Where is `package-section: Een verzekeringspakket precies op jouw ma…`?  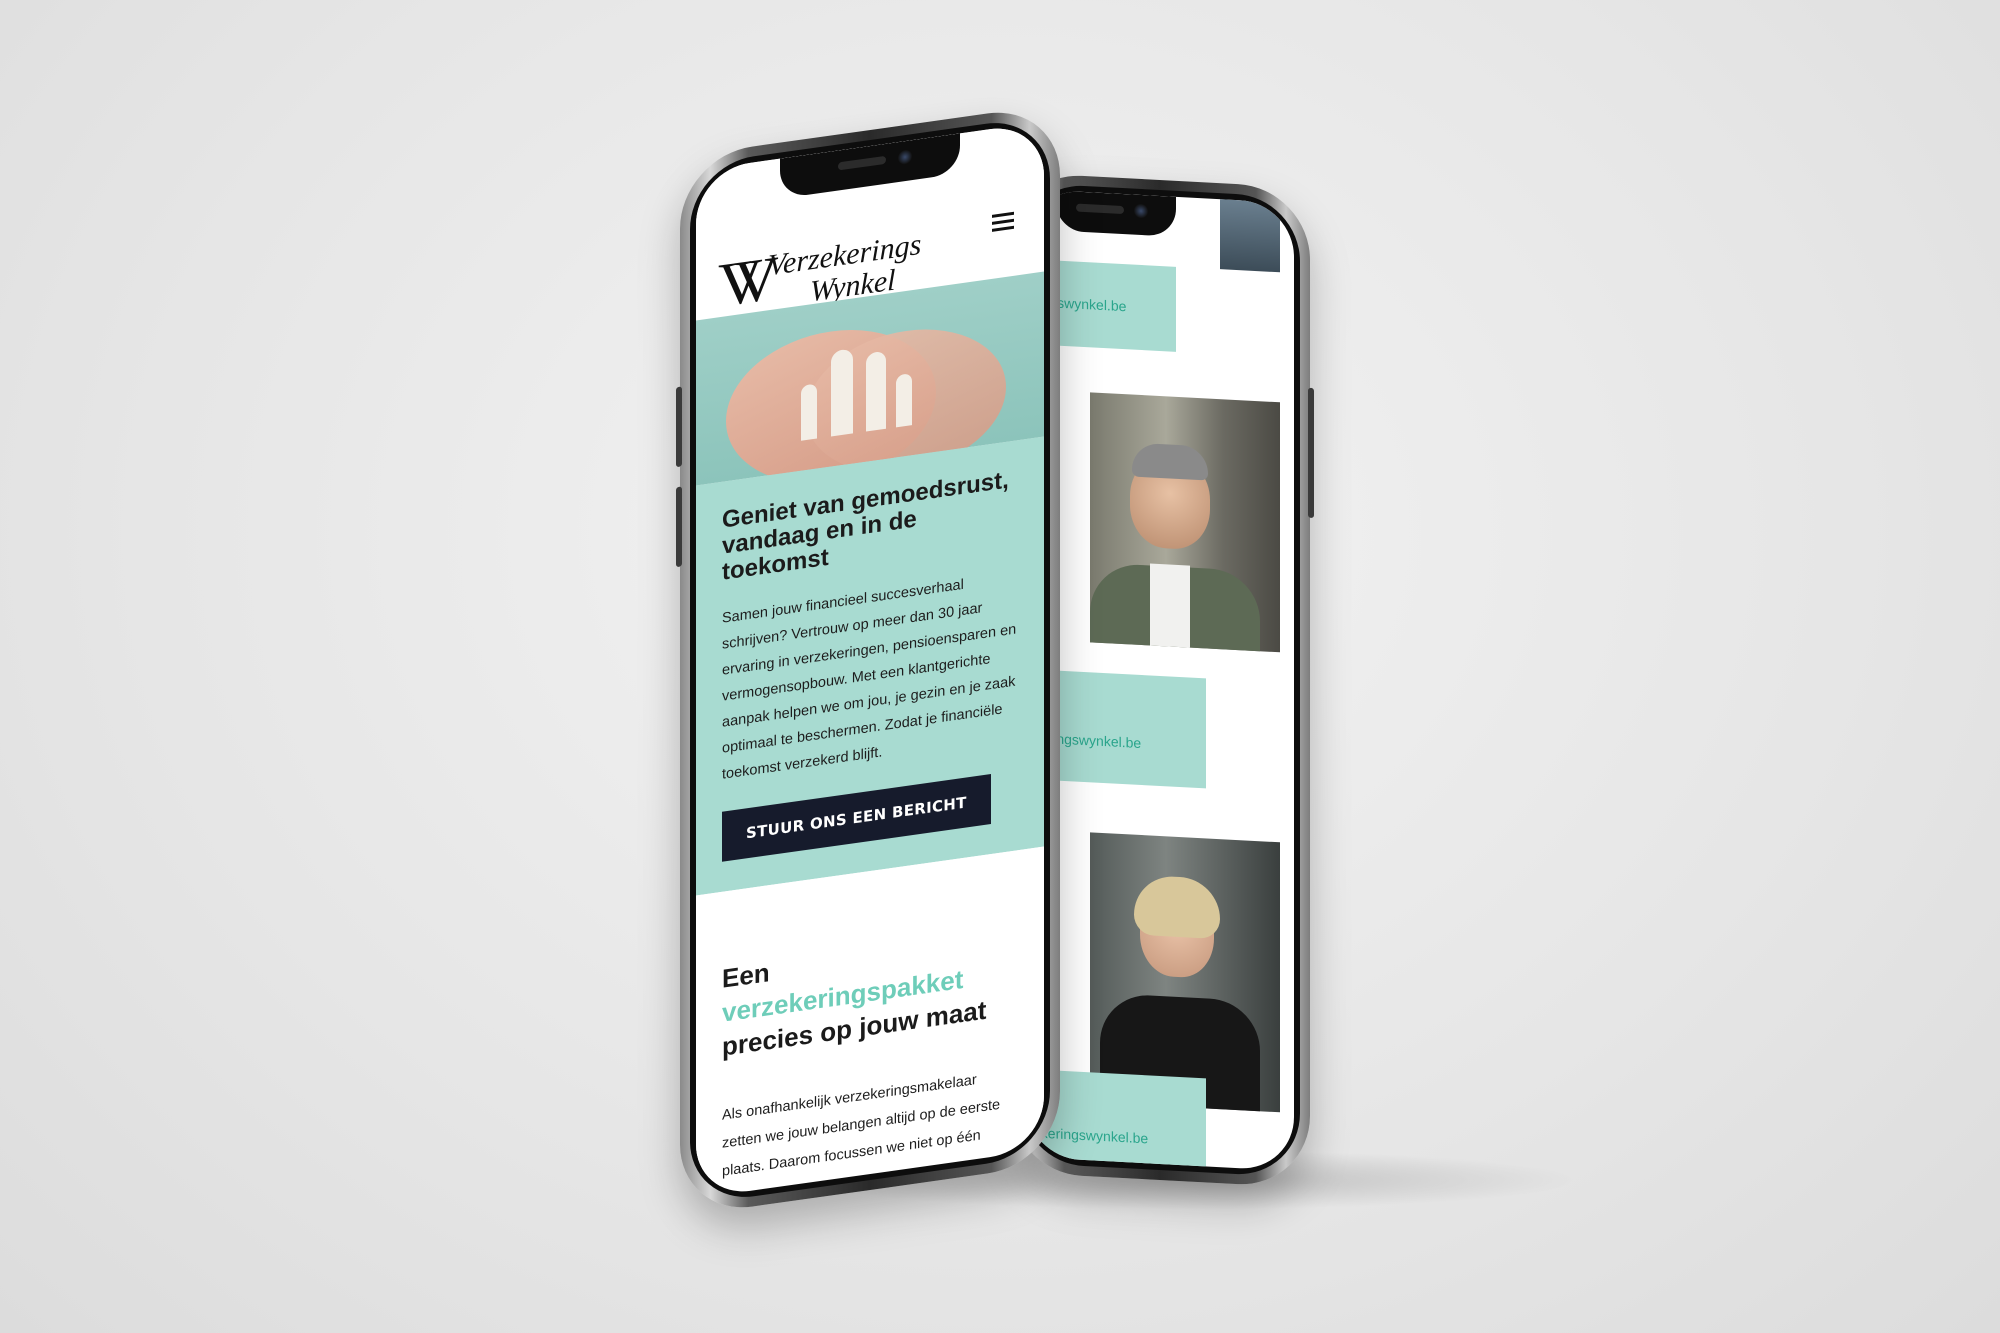
package-section: Een verzekeringspakket precies op jouw ma… is located at coordinates (870, 1018).